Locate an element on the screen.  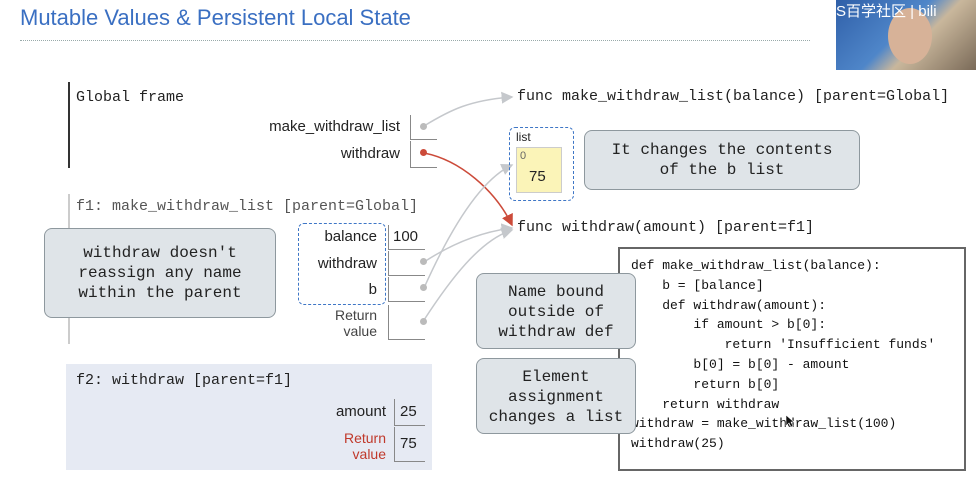
f1-frame-label: f1: make_withdraw_list [parent=Global] is located at coordinates (247, 206).